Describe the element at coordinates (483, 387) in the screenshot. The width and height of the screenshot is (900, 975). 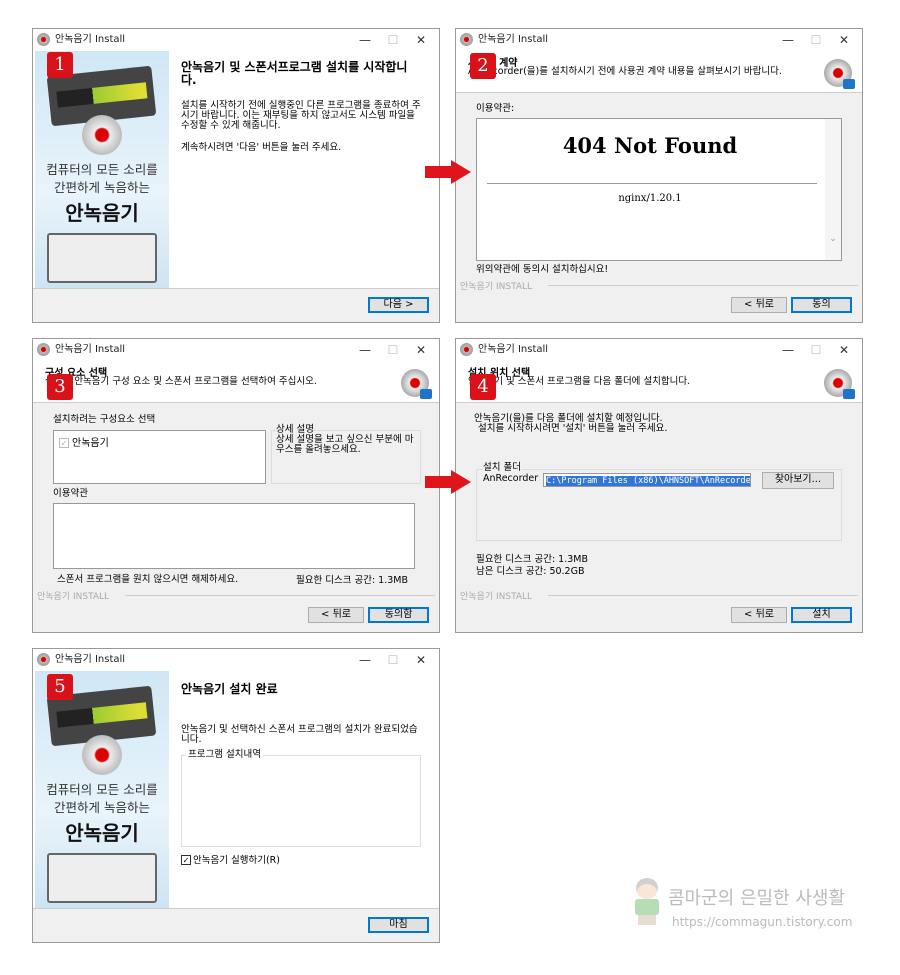
I see `step-badge: 4` at that location.